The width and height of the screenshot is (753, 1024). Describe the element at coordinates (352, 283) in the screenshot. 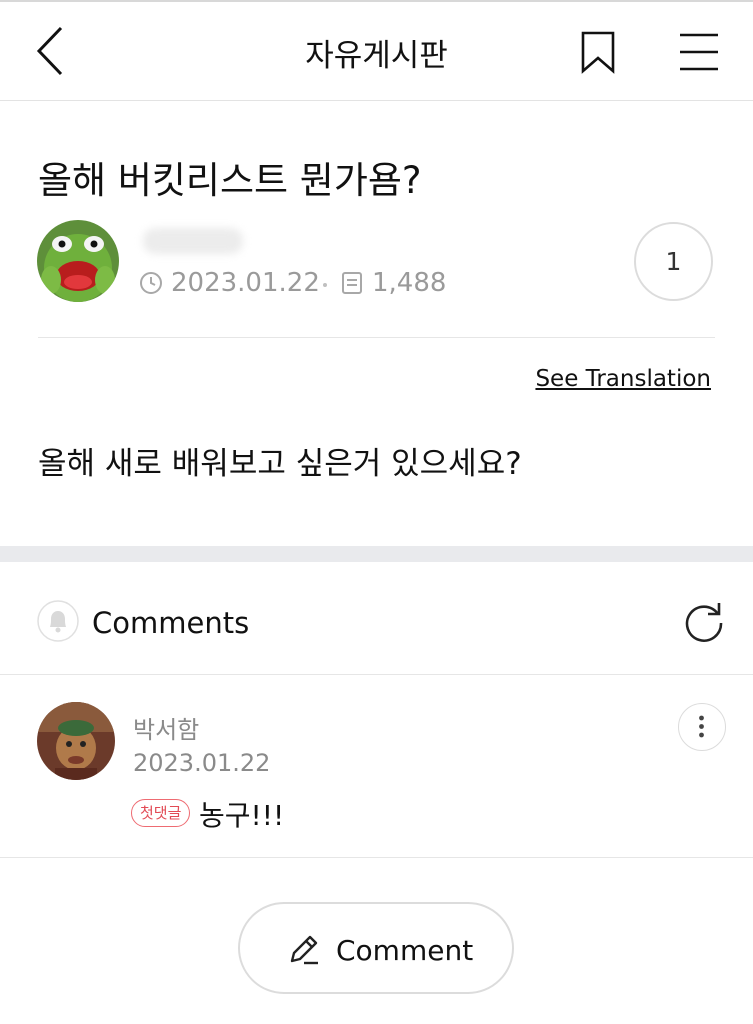

I see `views-icon` at that location.